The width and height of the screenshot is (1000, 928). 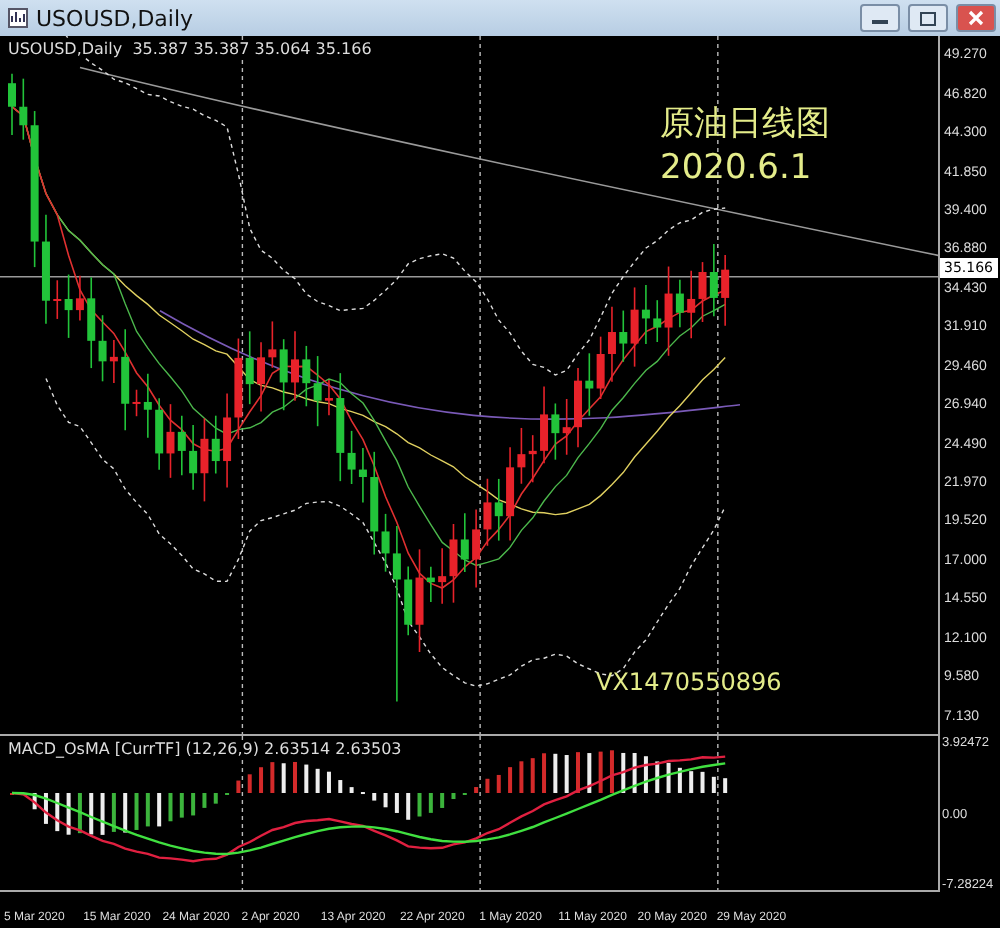 What do you see at coordinates (880, 18) in the screenshot?
I see `minimize-button` at bounding box center [880, 18].